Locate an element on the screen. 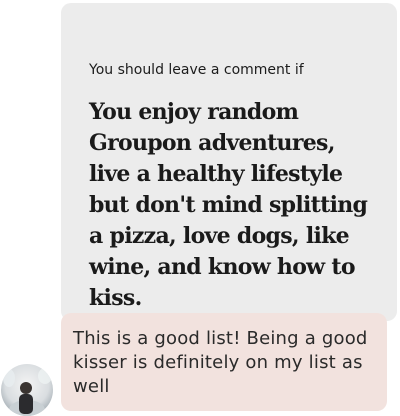 The image size is (400, 416). prompt-question: You should leave a comment if is located at coordinates (196, 70).